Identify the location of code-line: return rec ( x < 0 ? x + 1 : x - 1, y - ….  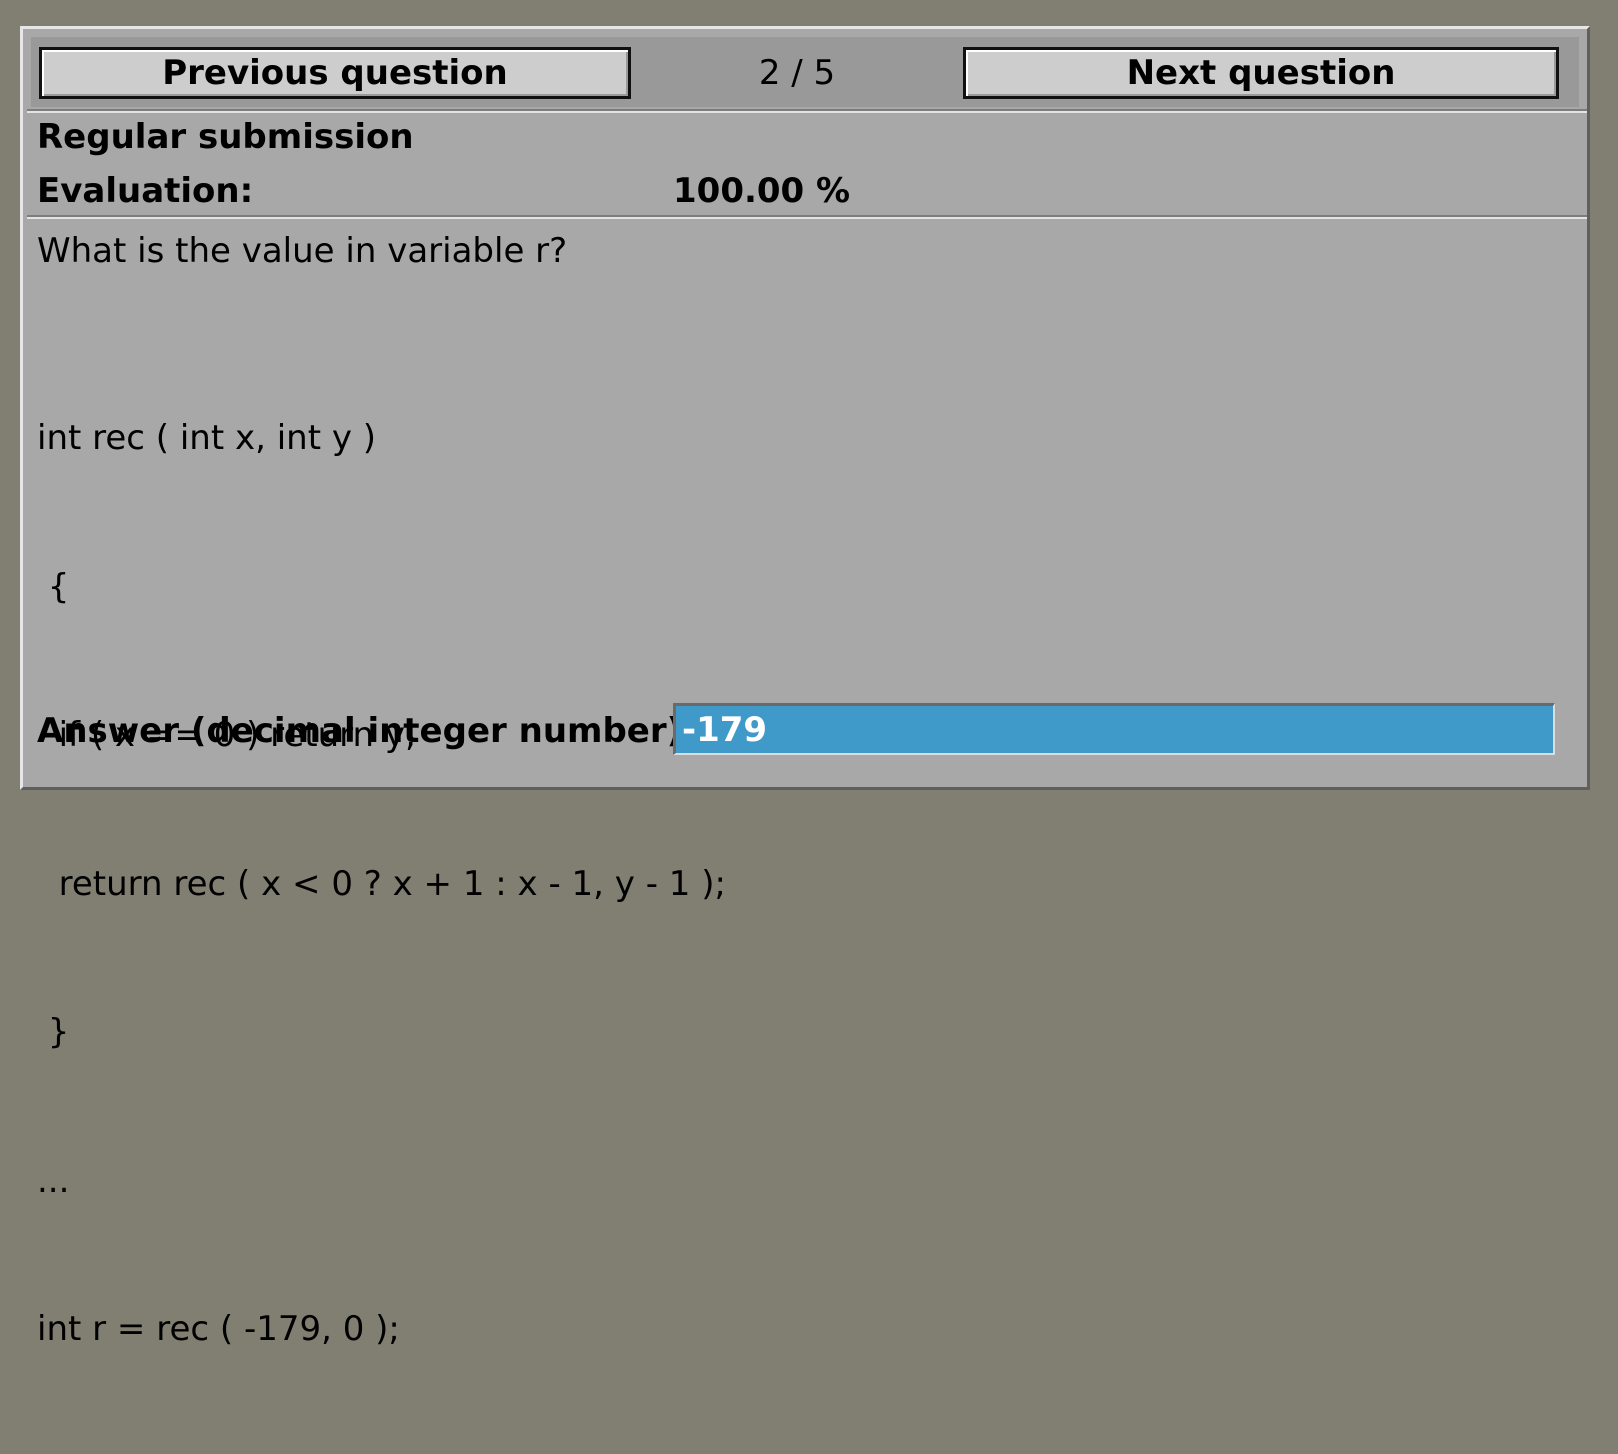
(381, 883).